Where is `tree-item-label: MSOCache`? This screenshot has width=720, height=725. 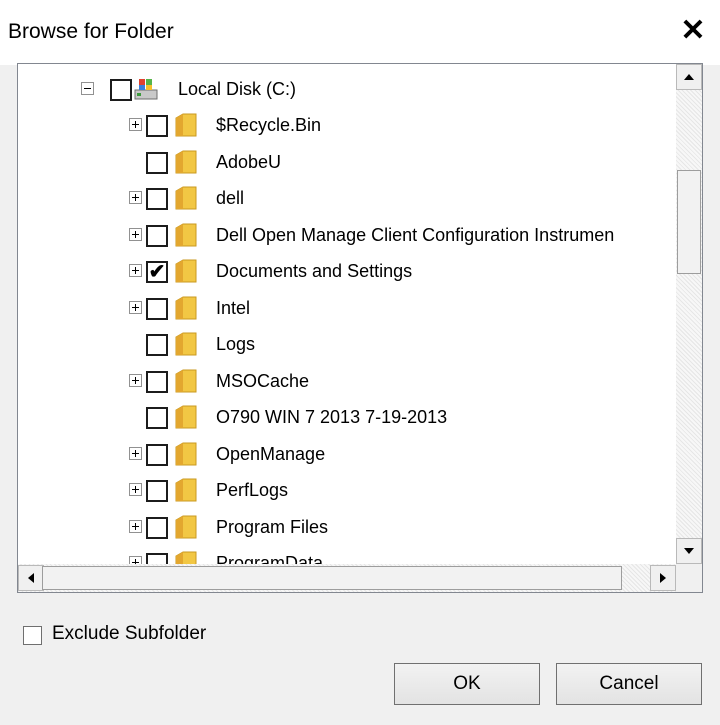 tree-item-label: MSOCache is located at coordinates (263, 380).